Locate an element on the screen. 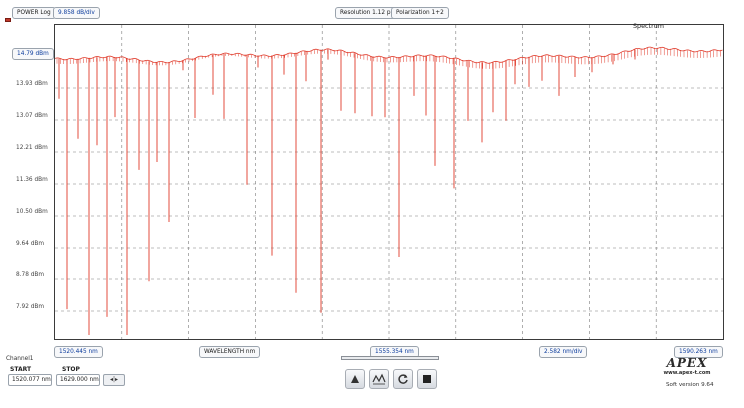 This screenshot has width=744, height=408. channel-name: Channel1 is located at coordinates (20, 359).